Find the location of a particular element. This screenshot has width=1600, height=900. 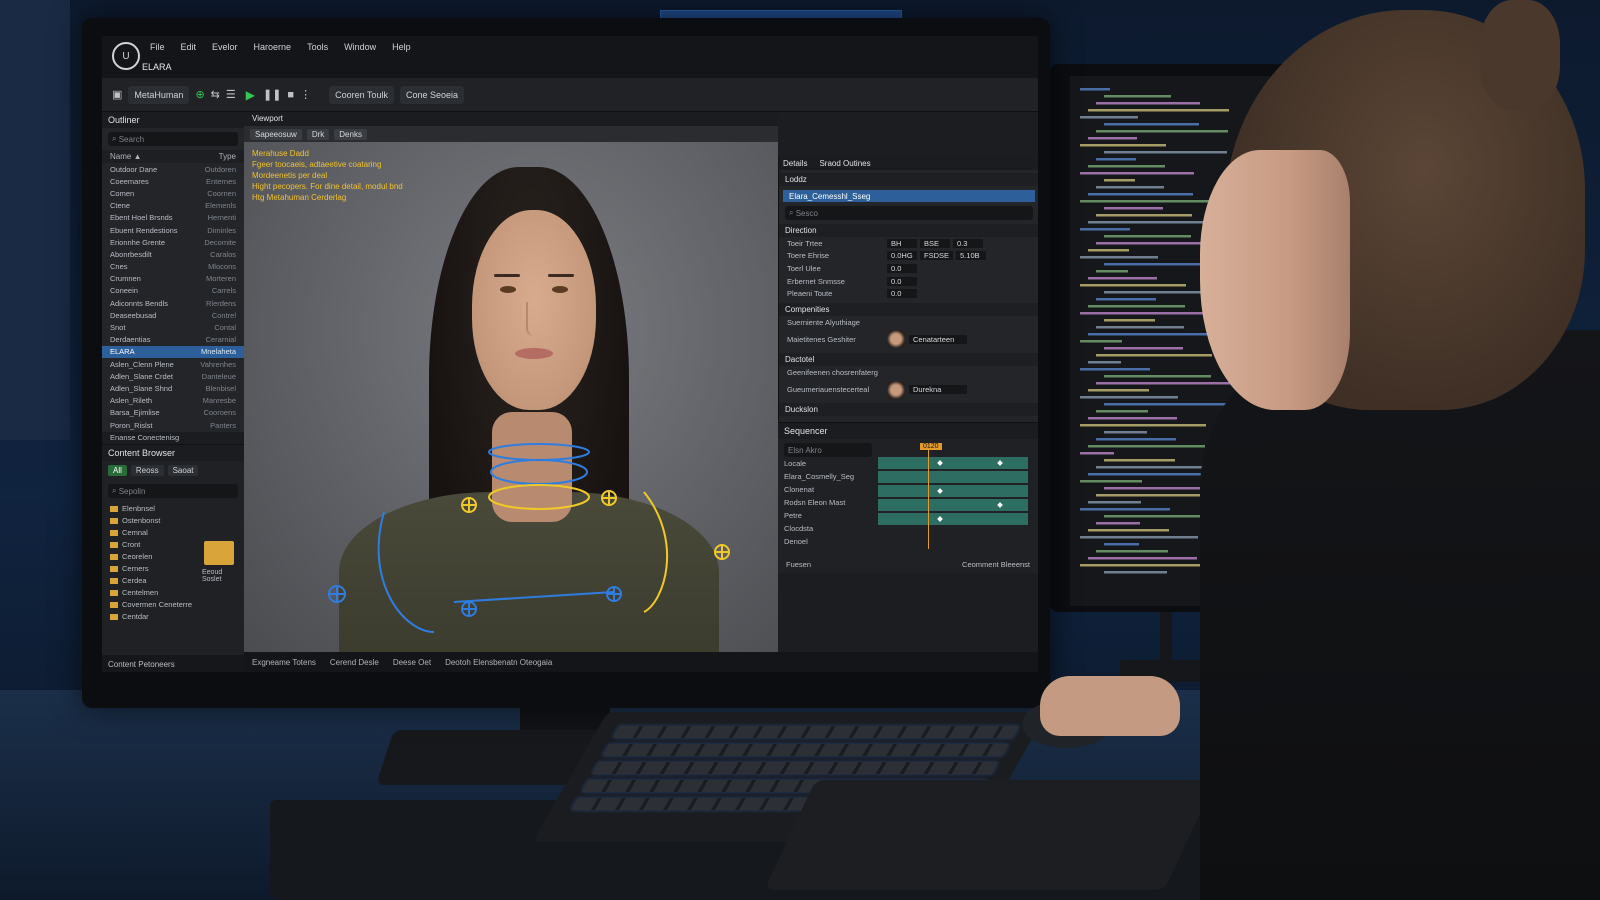

playhead-frame: 0120 is located at coordinates (931, 446).